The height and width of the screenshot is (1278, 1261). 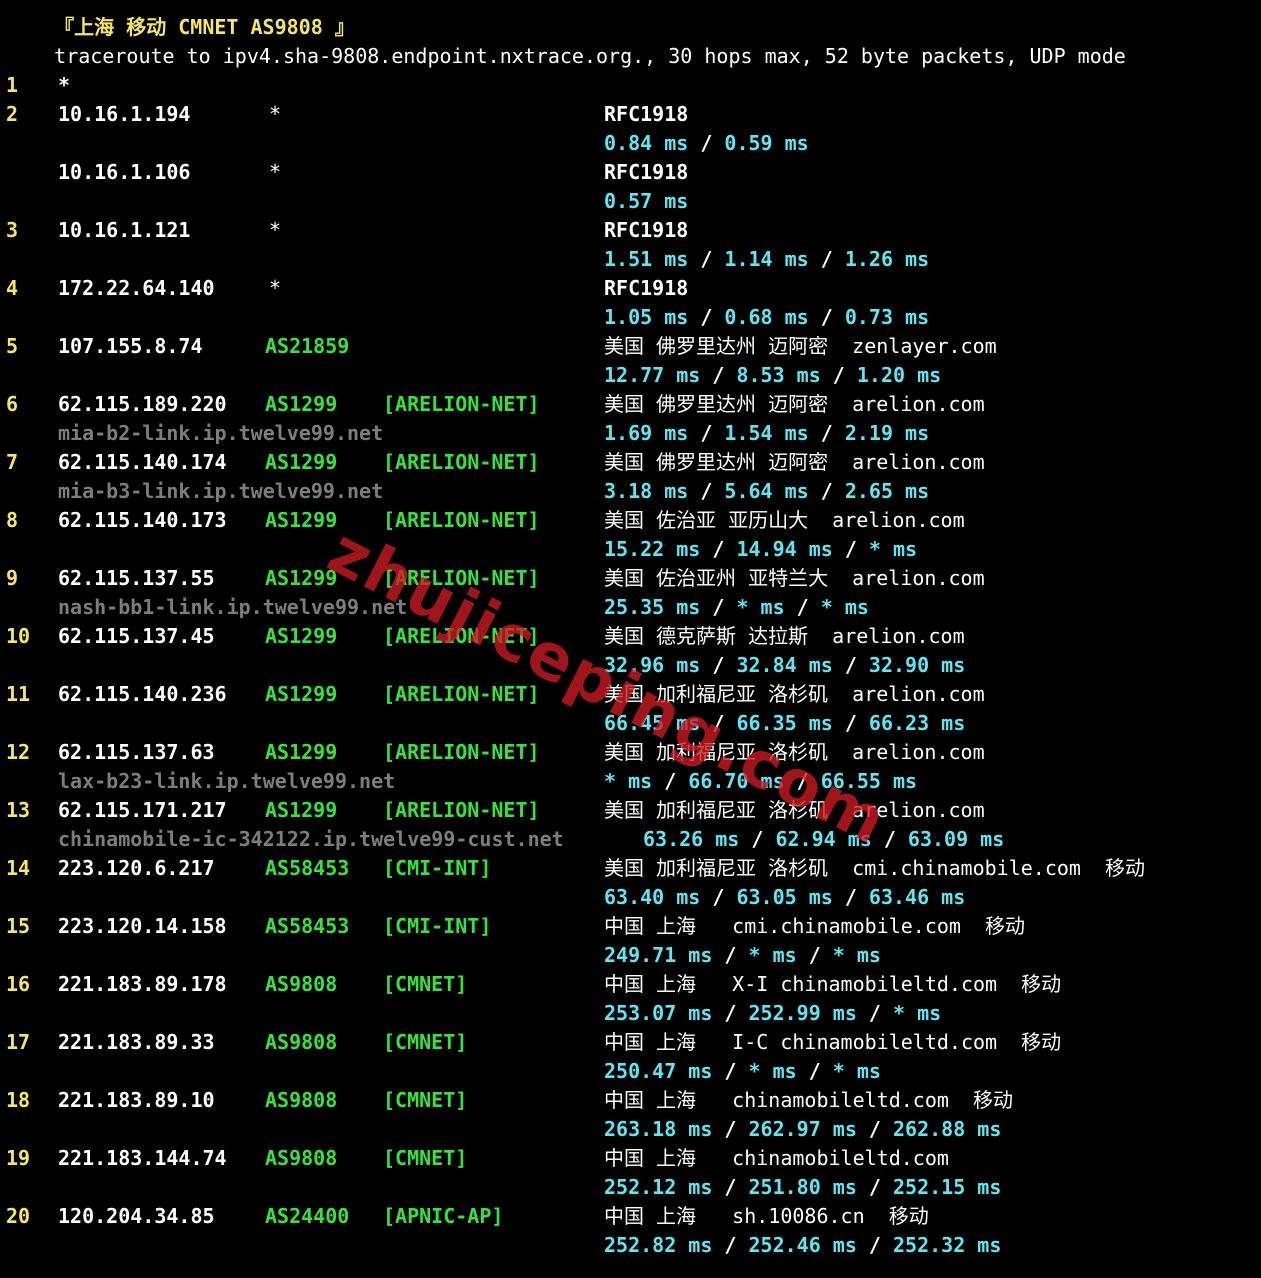 What do you see at coordinates (833, 984) in the screenshot?
I see `geo-location: 中国 上海 X-I chinamobileltd.com 移动` at bounding box center [833, 984].